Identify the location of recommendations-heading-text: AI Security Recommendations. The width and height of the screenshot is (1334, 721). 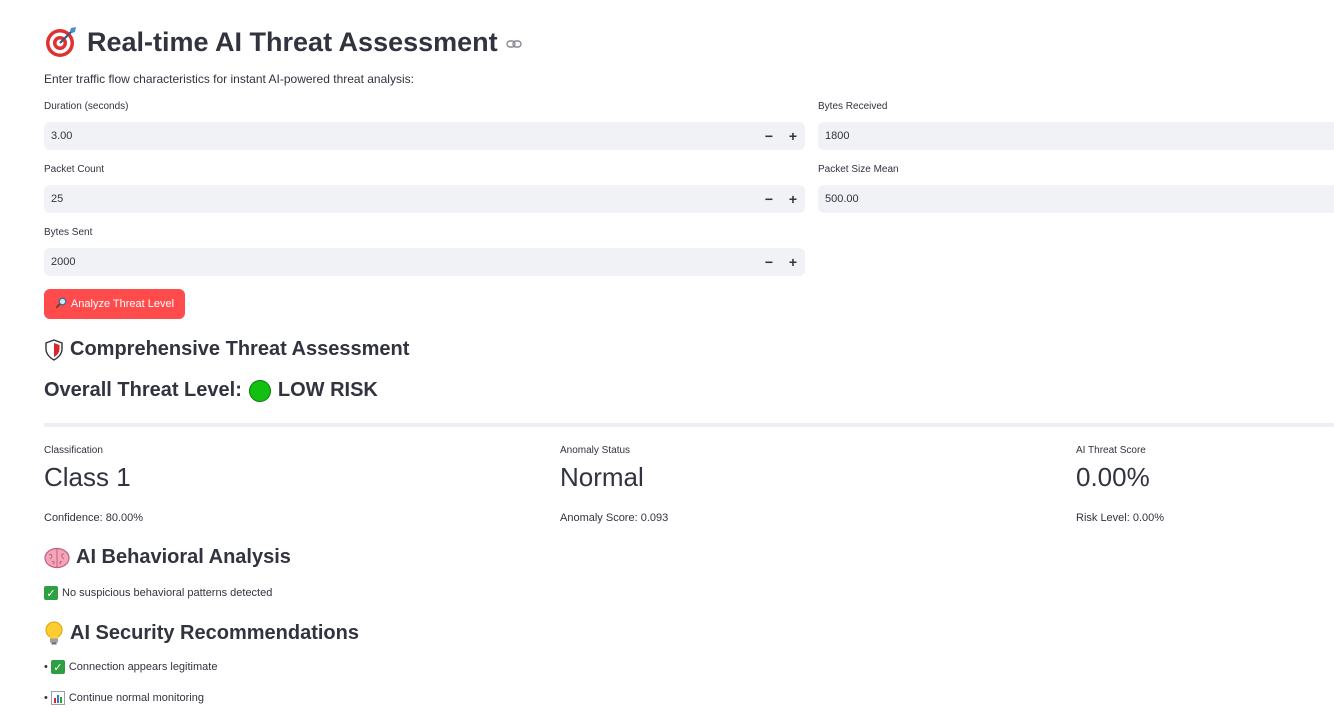
(214, 632).